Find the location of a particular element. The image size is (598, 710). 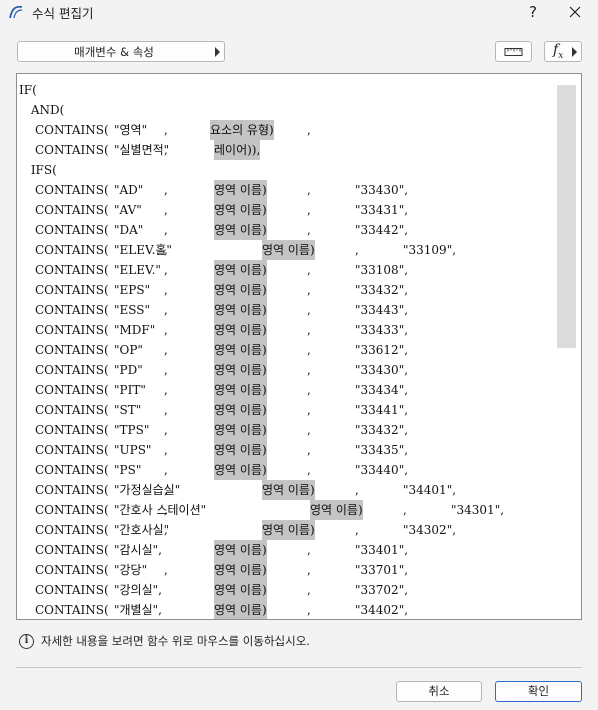

code-line: CONTAINS("ST", 영역 이름), "33441", is located at coordinates (287, 410).